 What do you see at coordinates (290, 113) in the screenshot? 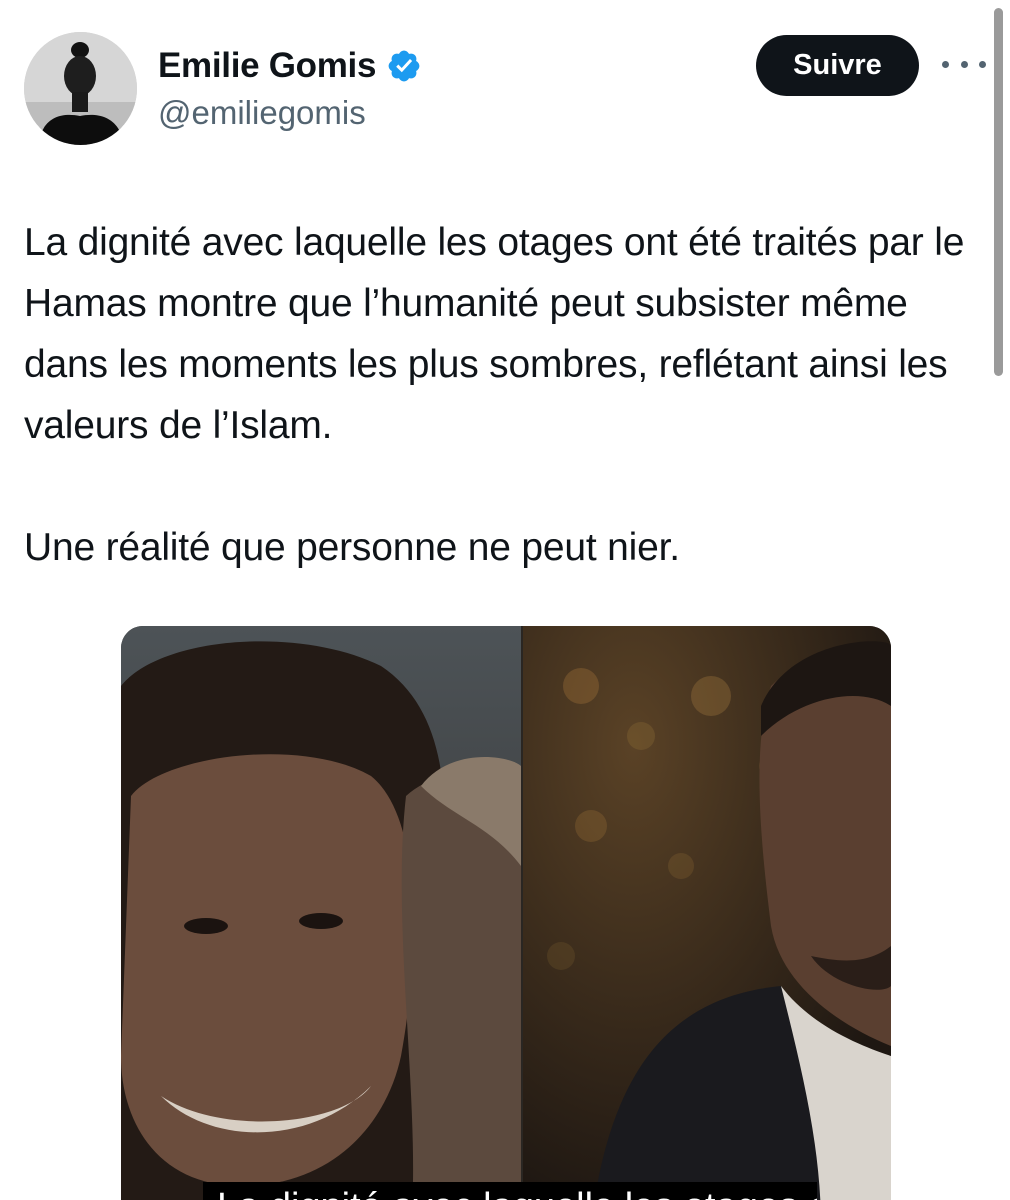
I see `author-handle: @emiliegomis` at bounding box center [290, 113].